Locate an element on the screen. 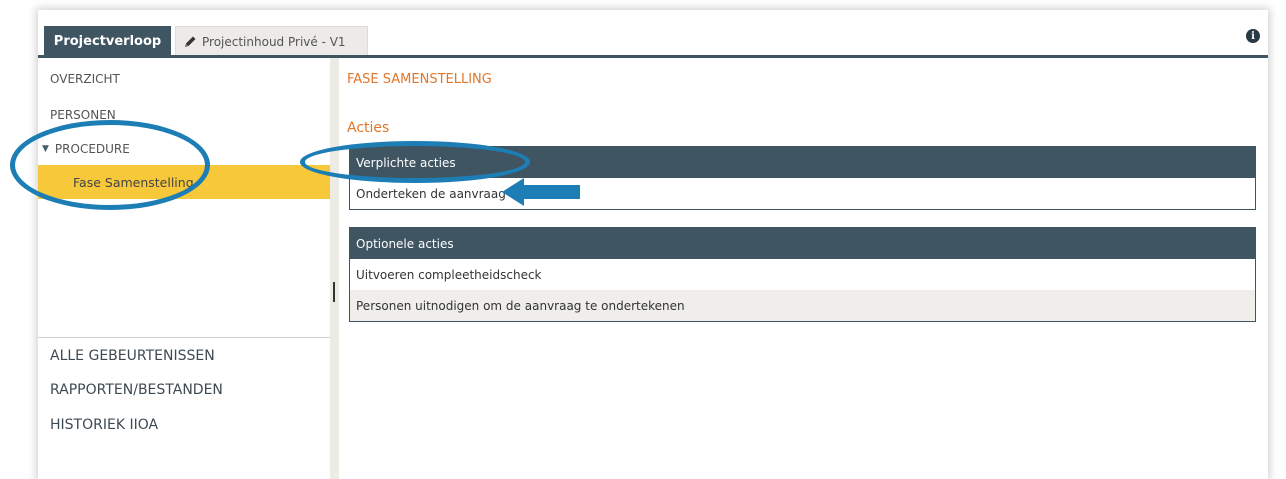  tab-projectverloop-label: Projectverloop is located at coordinates (107, 41).